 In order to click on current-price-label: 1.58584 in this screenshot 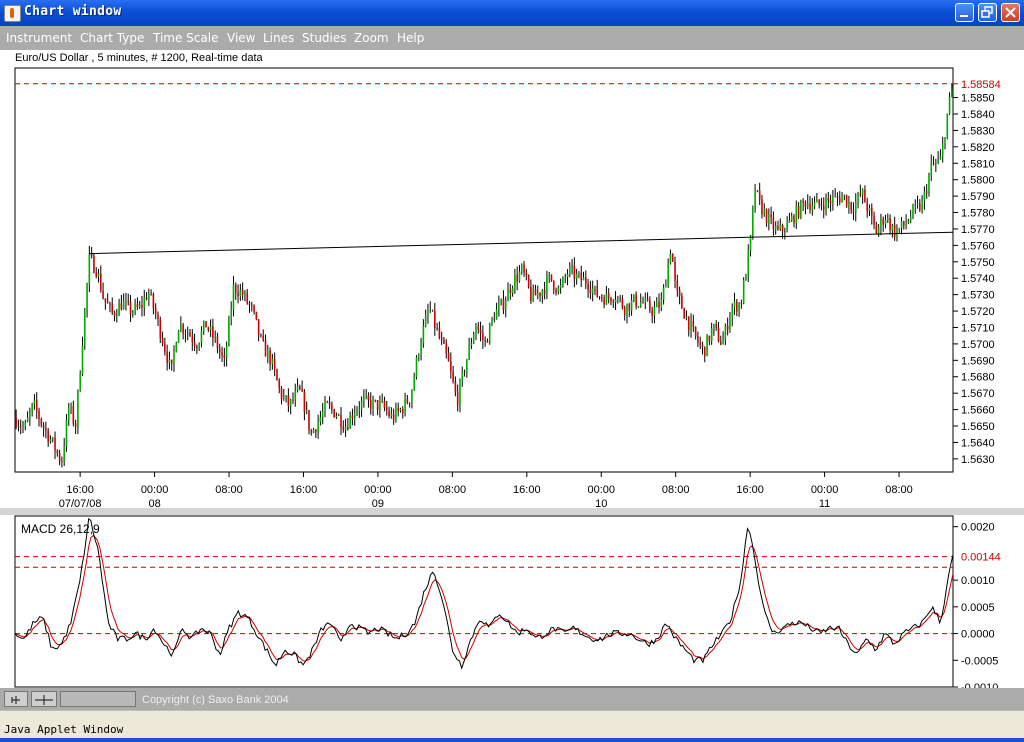, I will do `click(981, 85)`.